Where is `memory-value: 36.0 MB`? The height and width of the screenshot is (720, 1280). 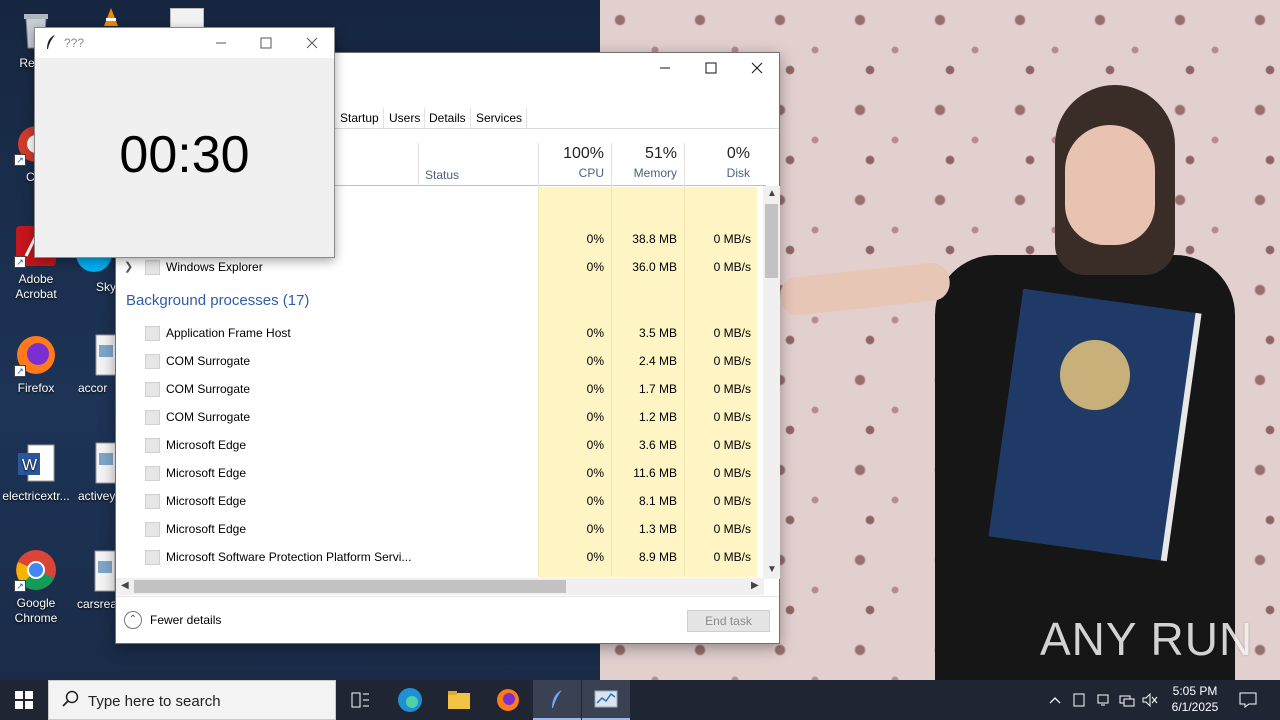 memory-value: 36.0 MB is located at coordinates (654, 267).